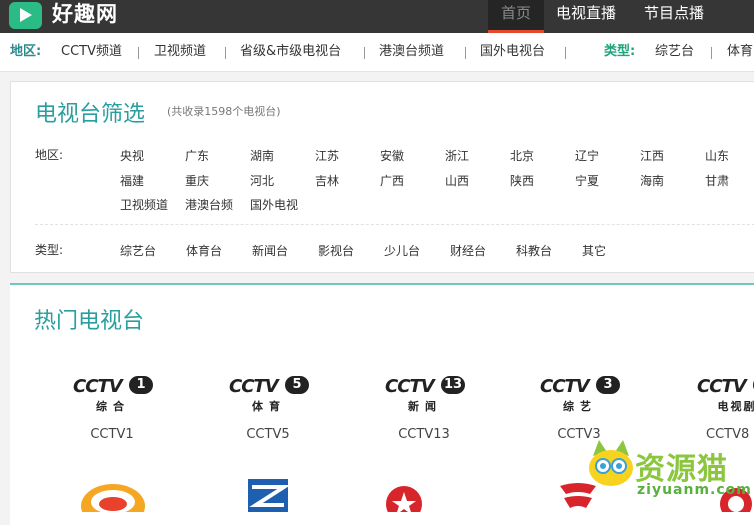  What do you see at coordinates (512, 52) in the screenshot?
I see `strip-region-foreign: 国外电视台` at bounding box center [512, 52].